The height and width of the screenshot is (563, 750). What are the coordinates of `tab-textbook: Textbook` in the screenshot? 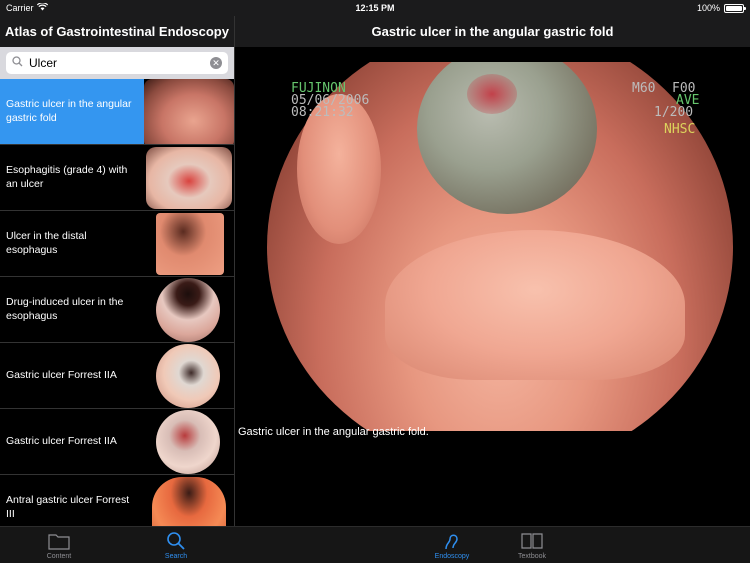 It's located at (532, 545).